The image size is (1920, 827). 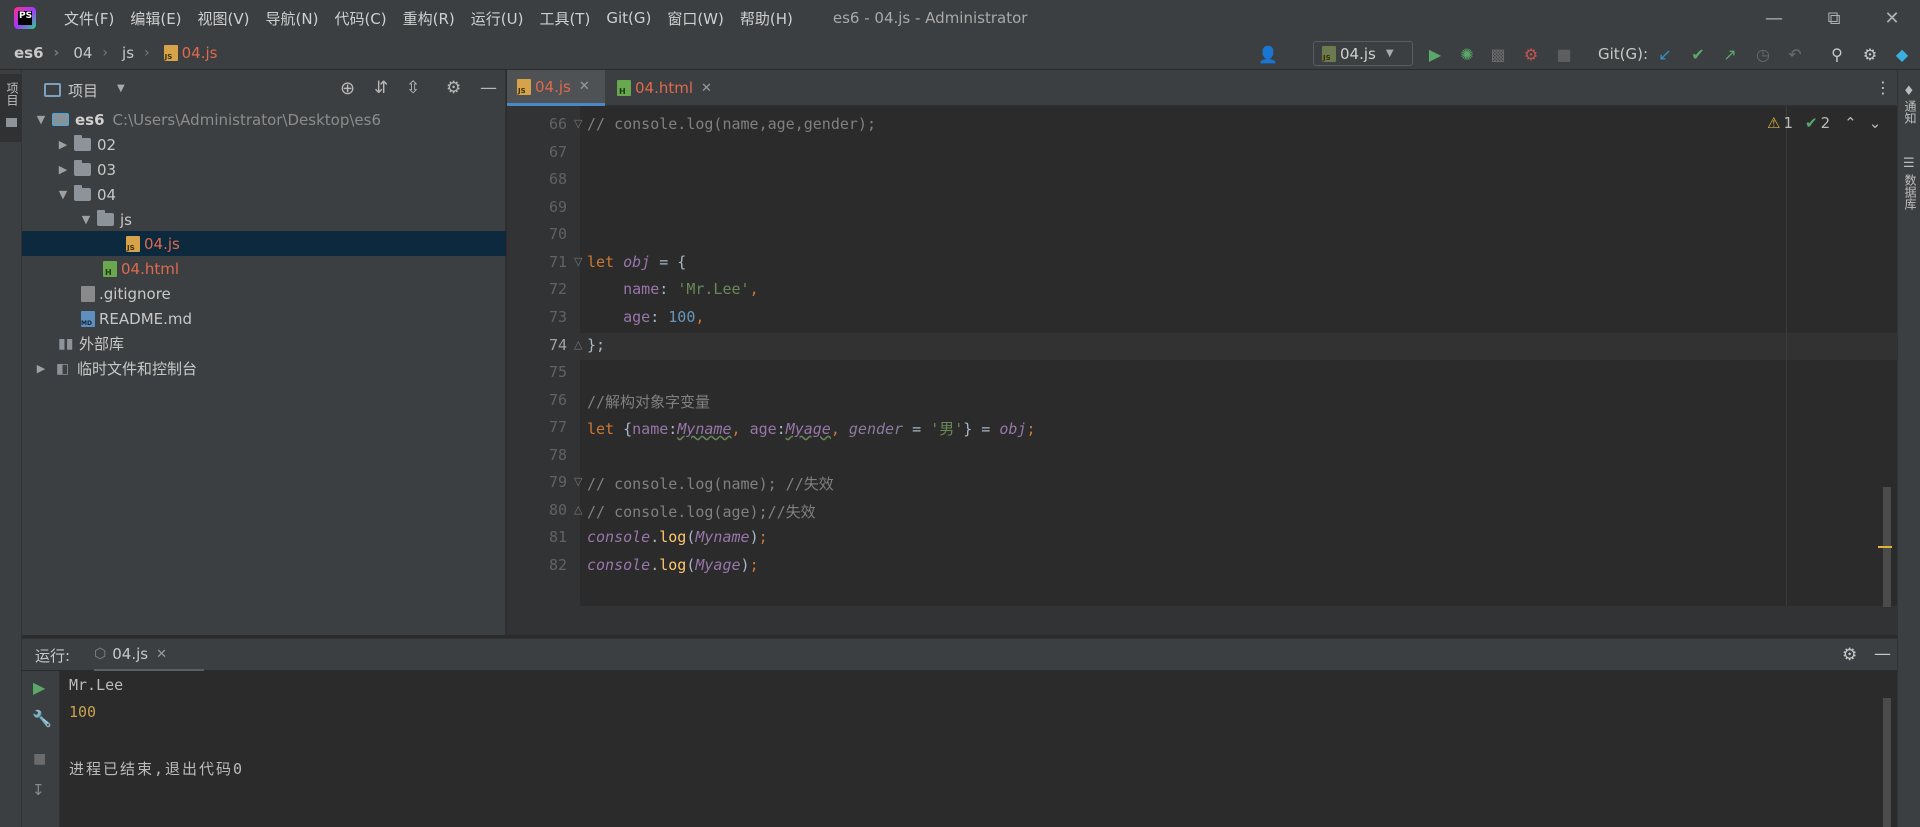 What do you see at coordinates (556, 88) in the screenshot?
I see `tab-04-js: 04.js ✕` at bounding box center [556, 88].